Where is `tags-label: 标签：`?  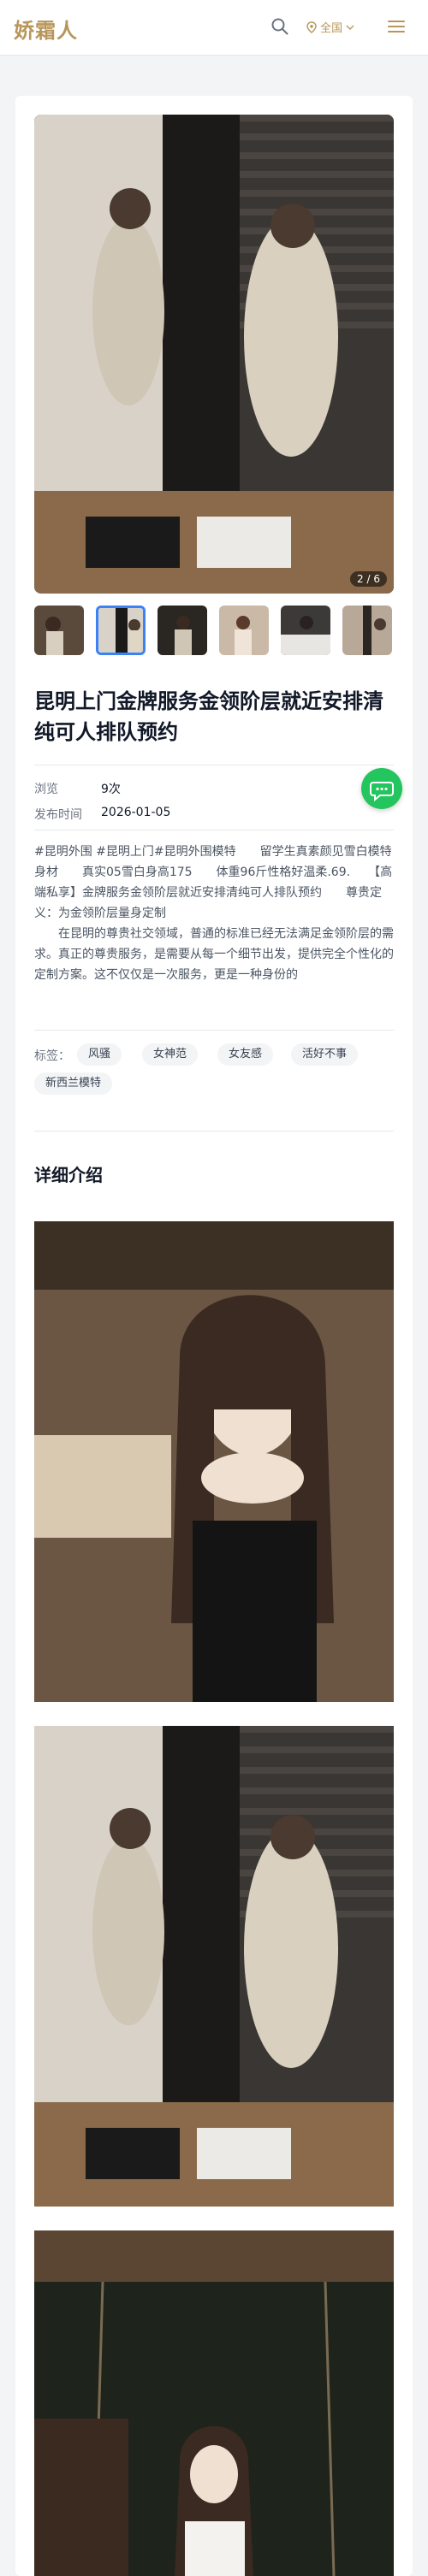
tags-label: 标签： is located at coordinates (52, 1056).